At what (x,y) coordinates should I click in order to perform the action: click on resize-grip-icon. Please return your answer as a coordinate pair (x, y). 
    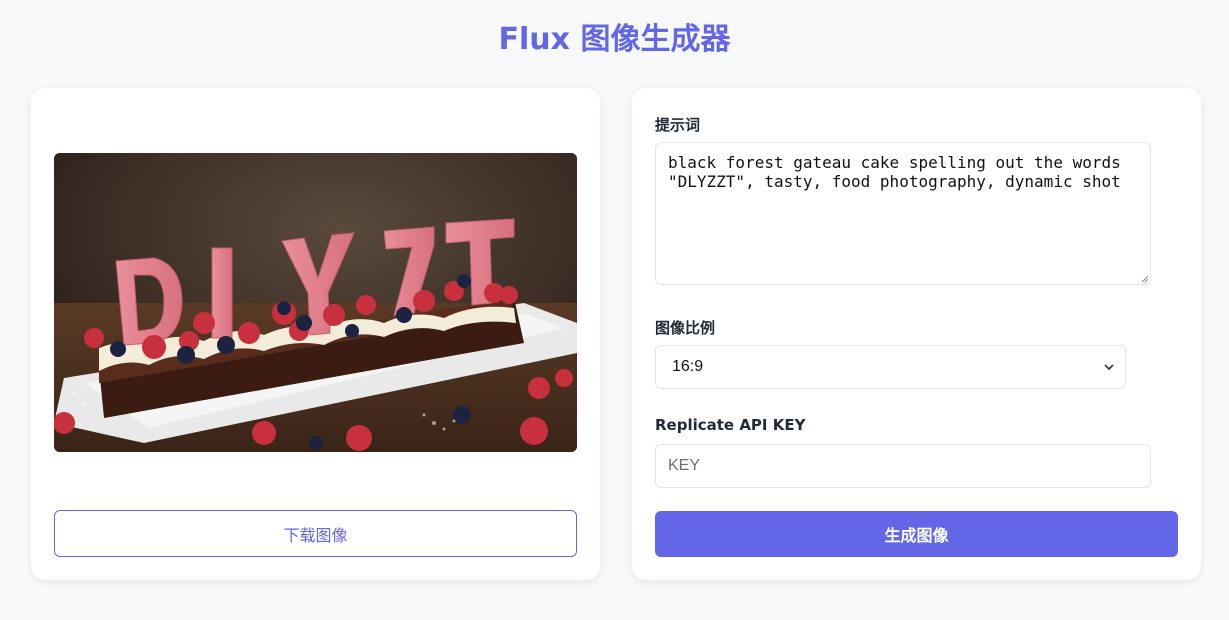
    Looking at the image, I should click on (1145, 279).